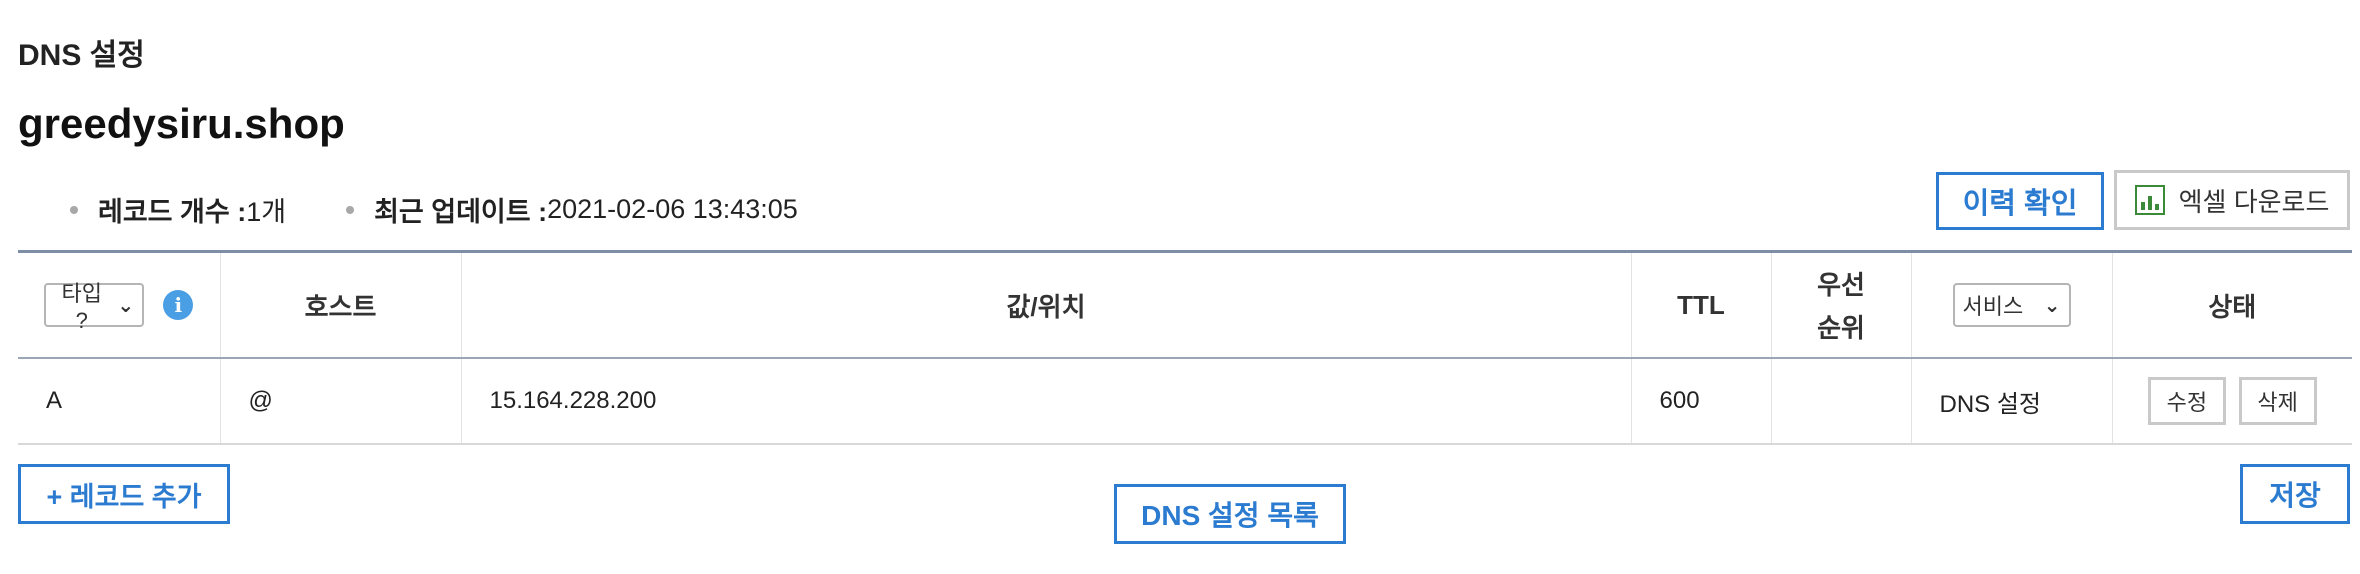  What do you see at coordinates (1841, 328) in the screenshot?
I see `priority-header-line2: 순위` at bounding box center [1841, 328].